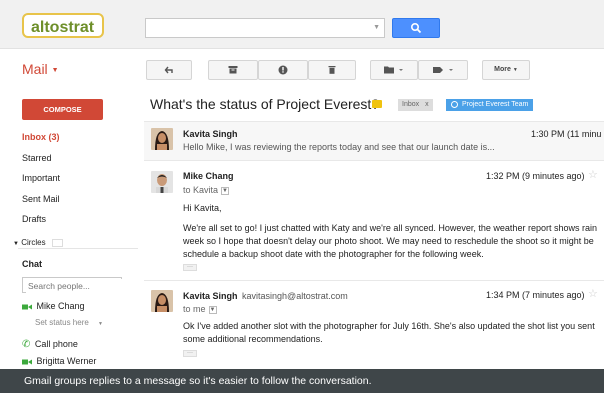  What do you see at coordinates (194, 309) in the screenshot?
I see `recipient-text: to me` at bounding box center [194, 309].